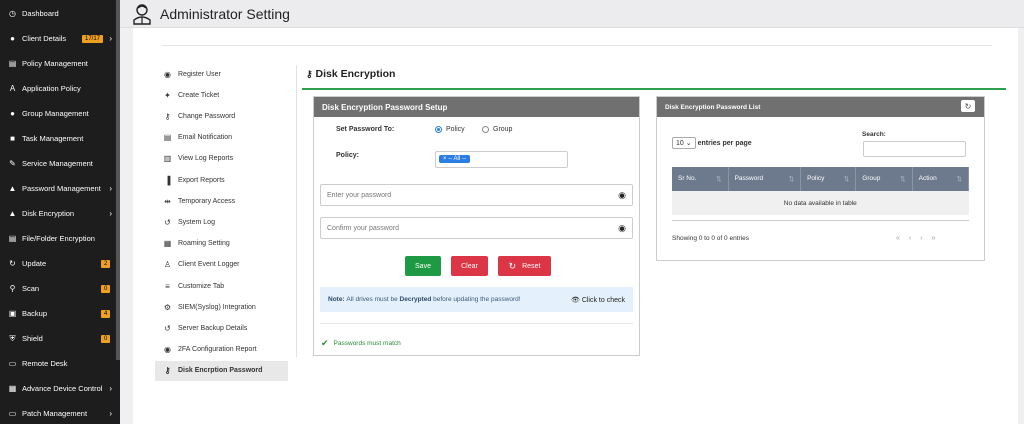 This screenshot has height=424, width=1024. I want to click on file-icon: ▤, so click(12, 63).